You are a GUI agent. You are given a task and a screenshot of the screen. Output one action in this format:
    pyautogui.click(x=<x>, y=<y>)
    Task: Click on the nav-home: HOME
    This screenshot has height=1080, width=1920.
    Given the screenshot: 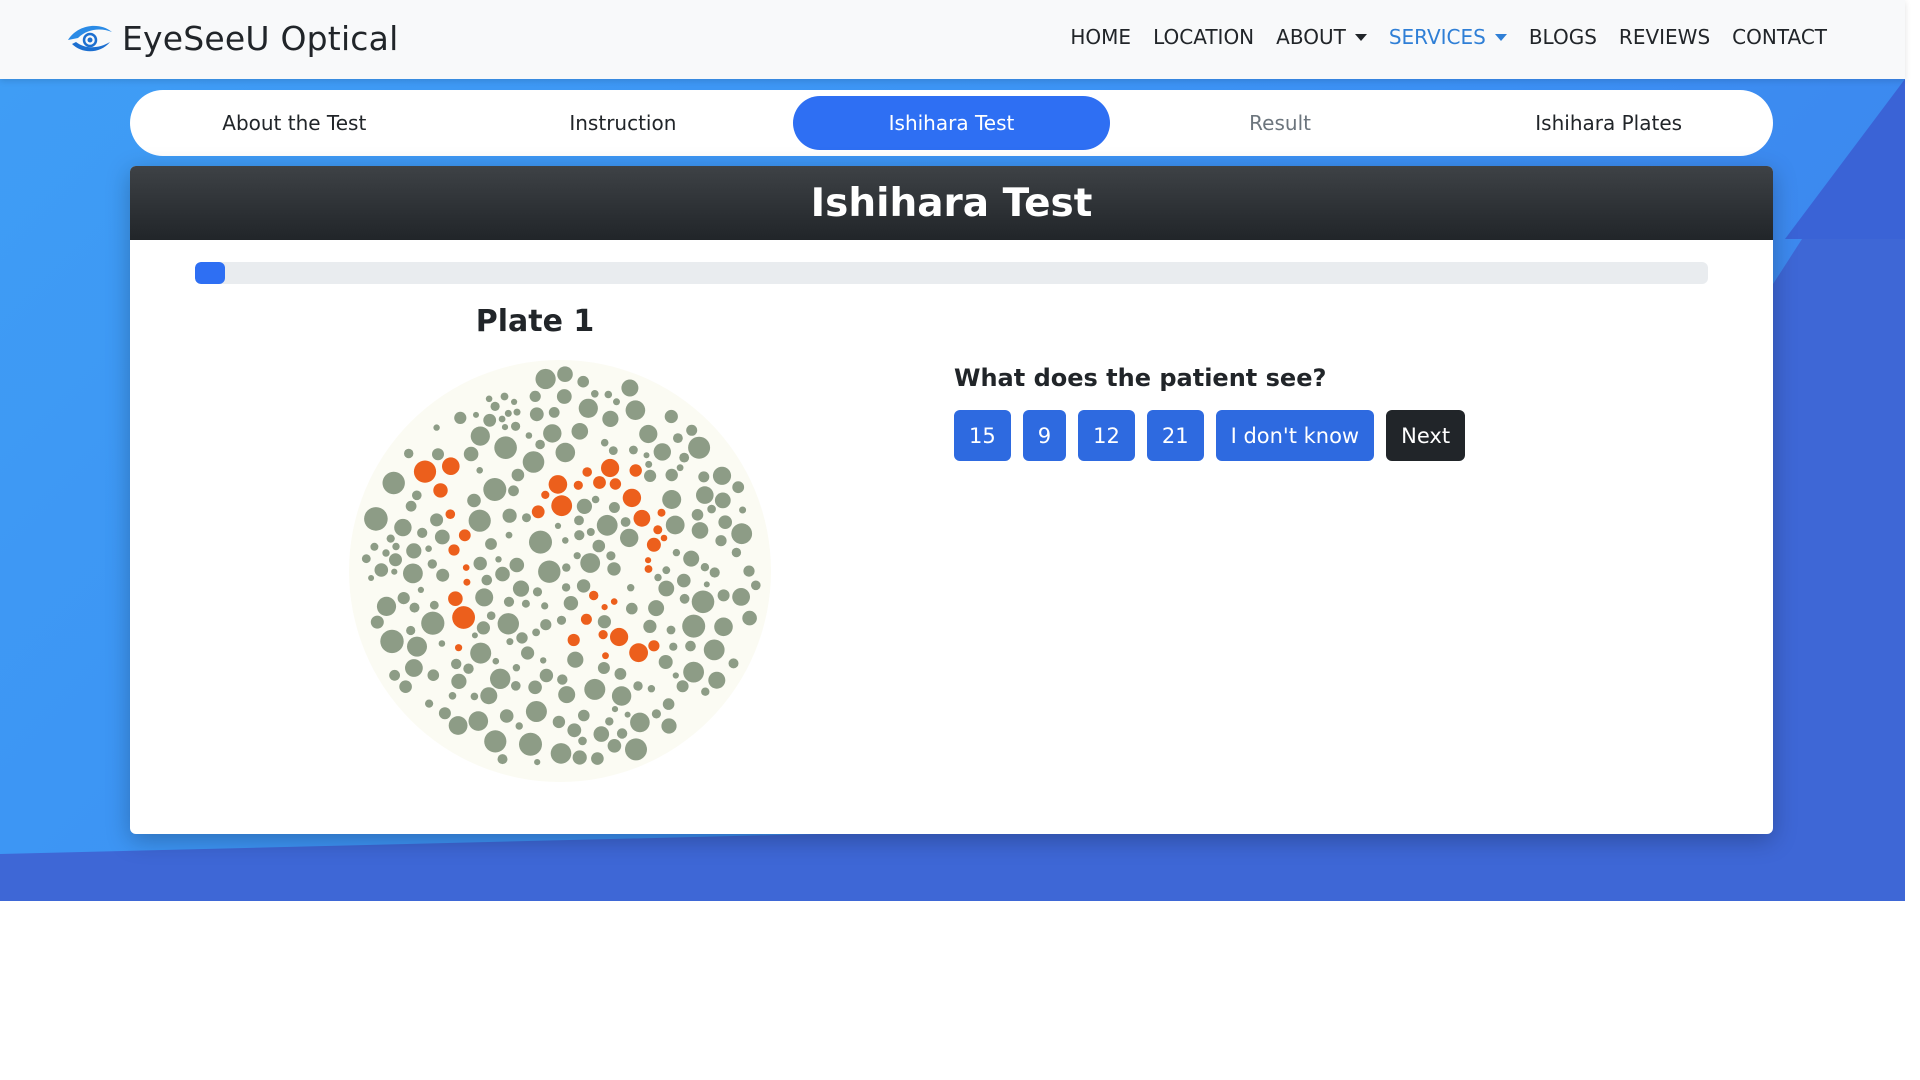 What is the action you would take?
    pyautogui.click(x=1100, y=37)
    